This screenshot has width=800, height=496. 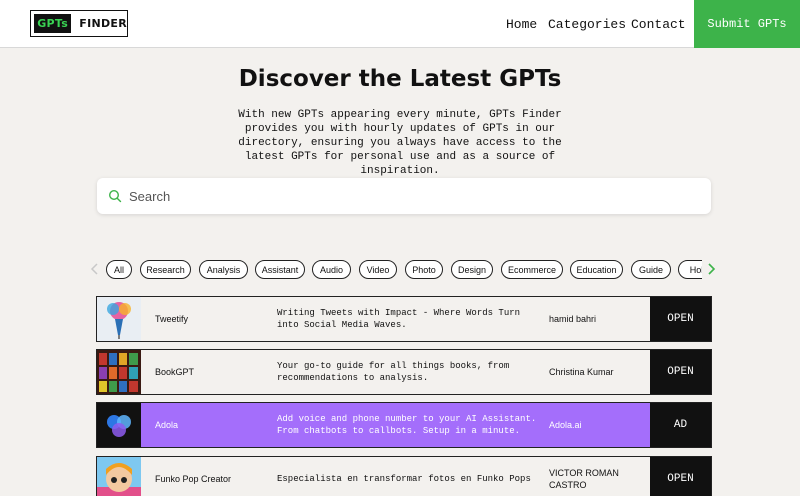 I want to click on gpt-author: hamid bahri, so click(x=573, y=319).